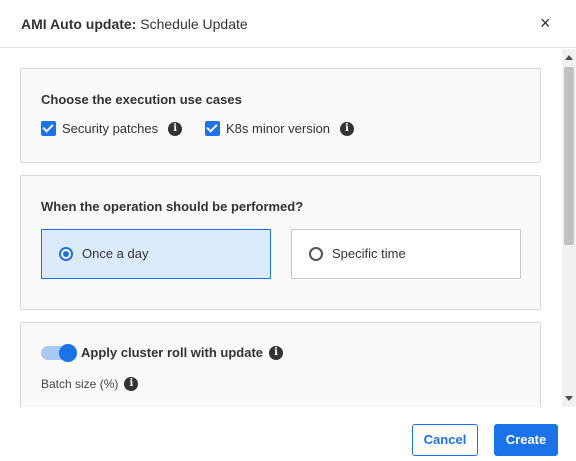 This screenshot has height=461, width=576. What do you see at coordinates (316, 254) in the screenshot?
I see `radio-button` at bounding box center [316, 254].